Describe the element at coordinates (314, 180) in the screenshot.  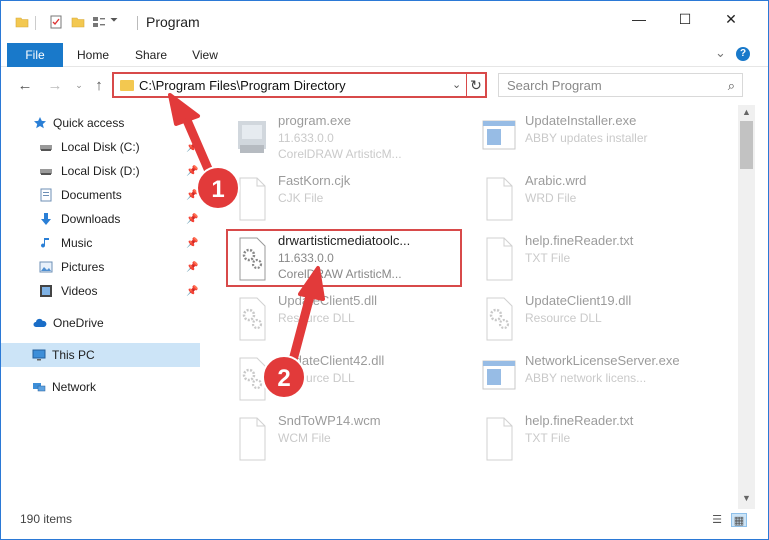
I see `file-name: FastKorn.cjk` at that location.